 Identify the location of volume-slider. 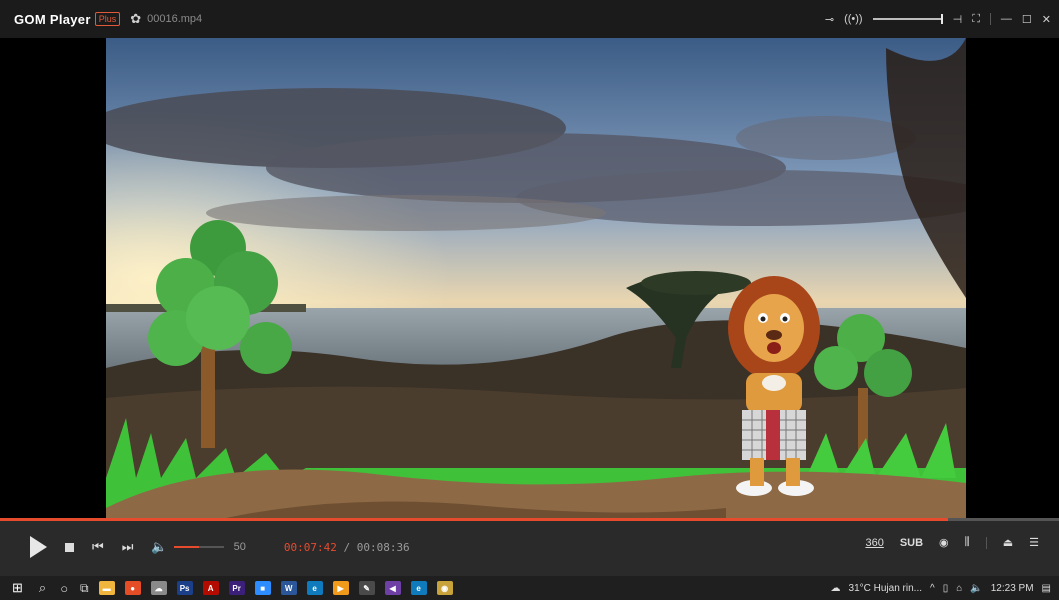
(198, 547).